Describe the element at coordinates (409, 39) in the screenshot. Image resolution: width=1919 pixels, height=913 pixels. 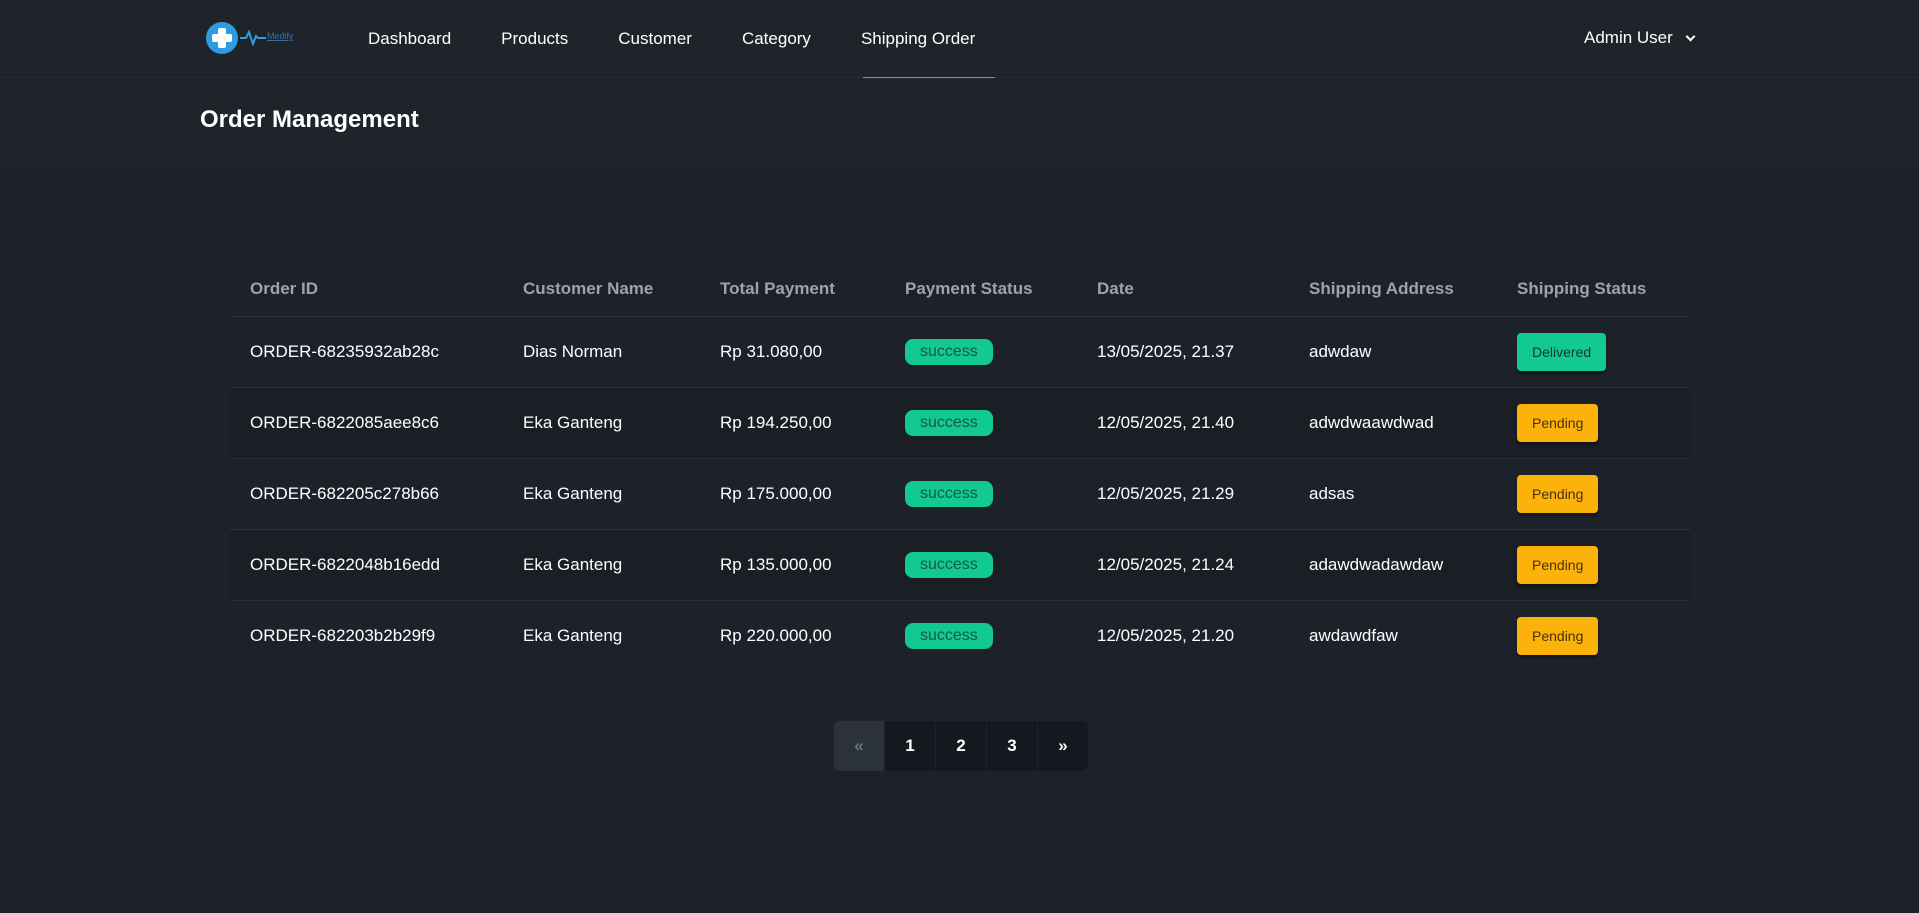
I see `nav-item-dashboard: Dashboard` at that location.